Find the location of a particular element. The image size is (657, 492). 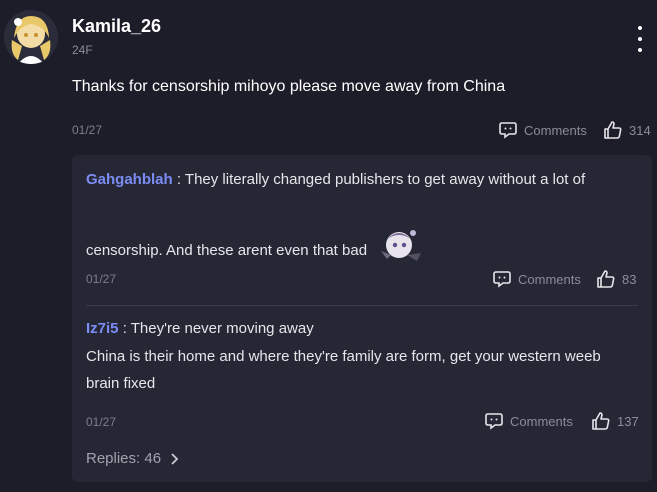

reply-line: brain fixed is located at coordinates (120, 383).